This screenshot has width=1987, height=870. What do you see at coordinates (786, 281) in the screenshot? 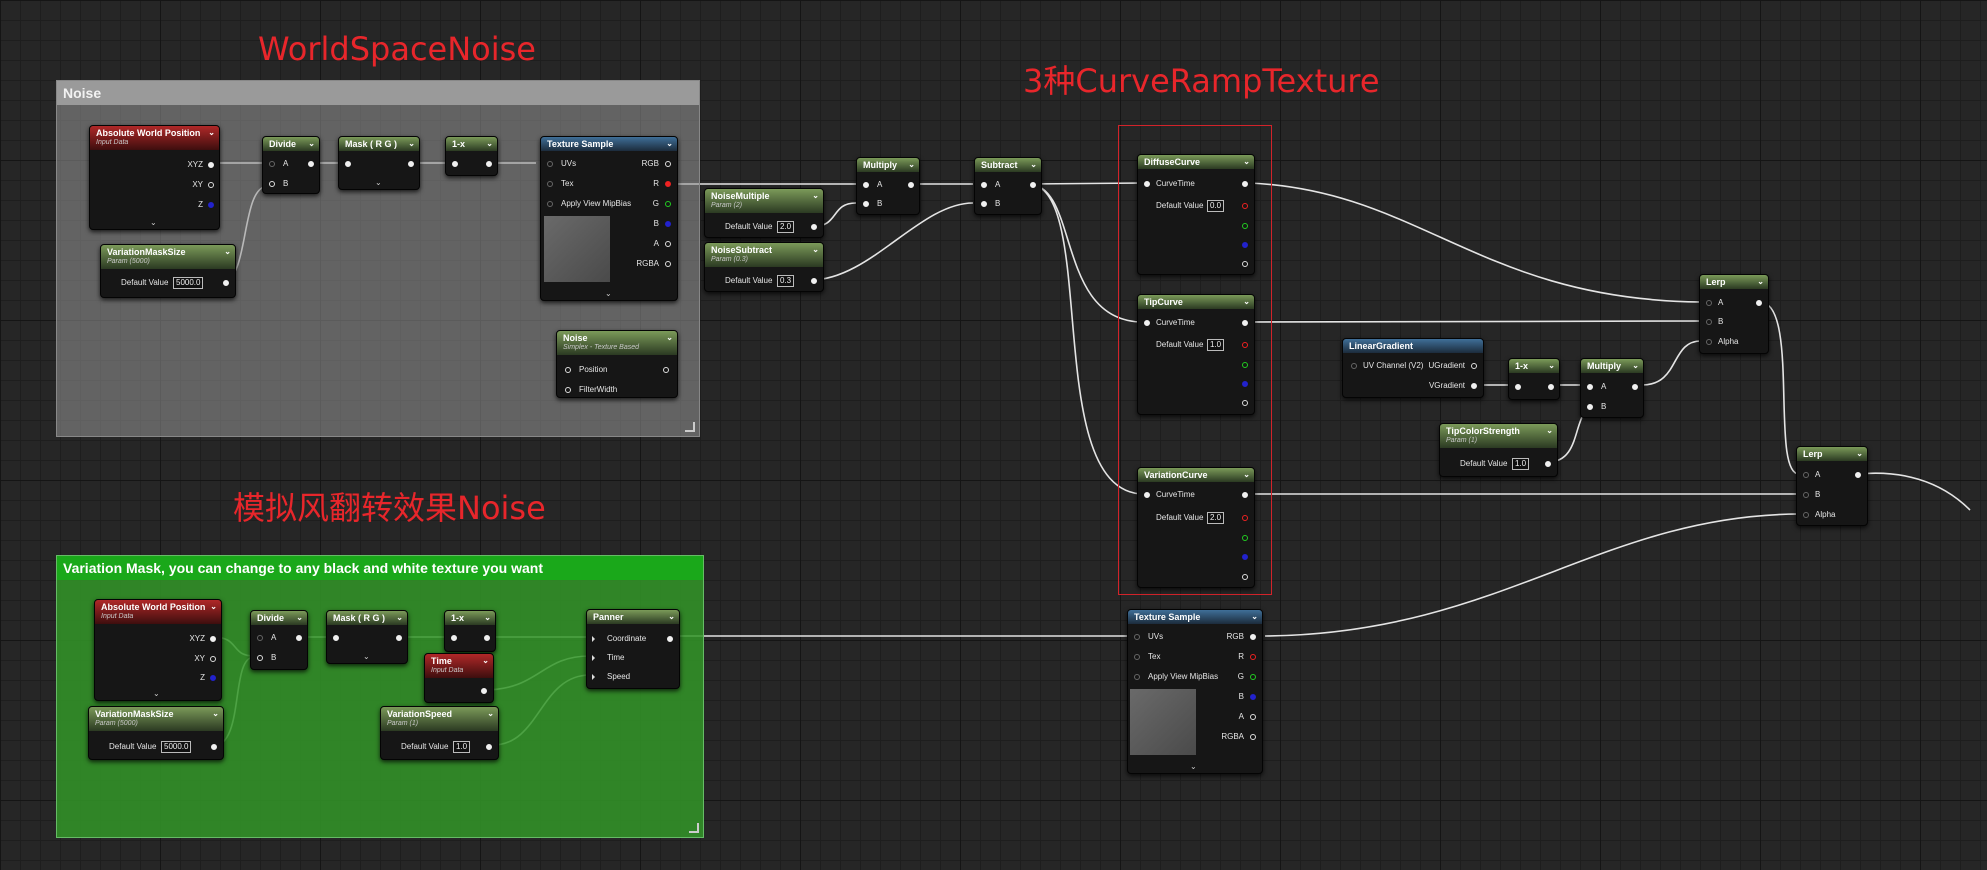
I see `default-value-input: 0.3` at bounding box center [786, 281].